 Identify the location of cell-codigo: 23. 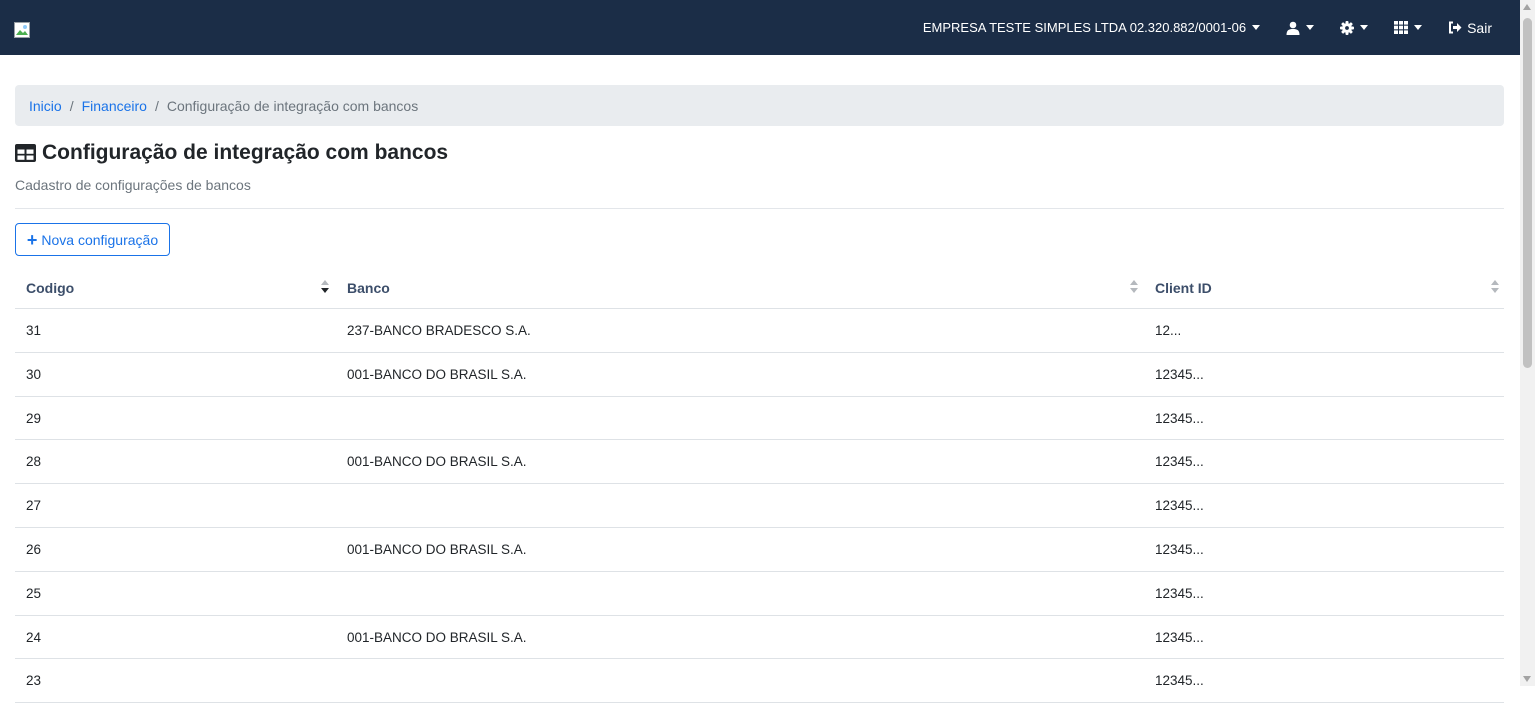
(34, 681).